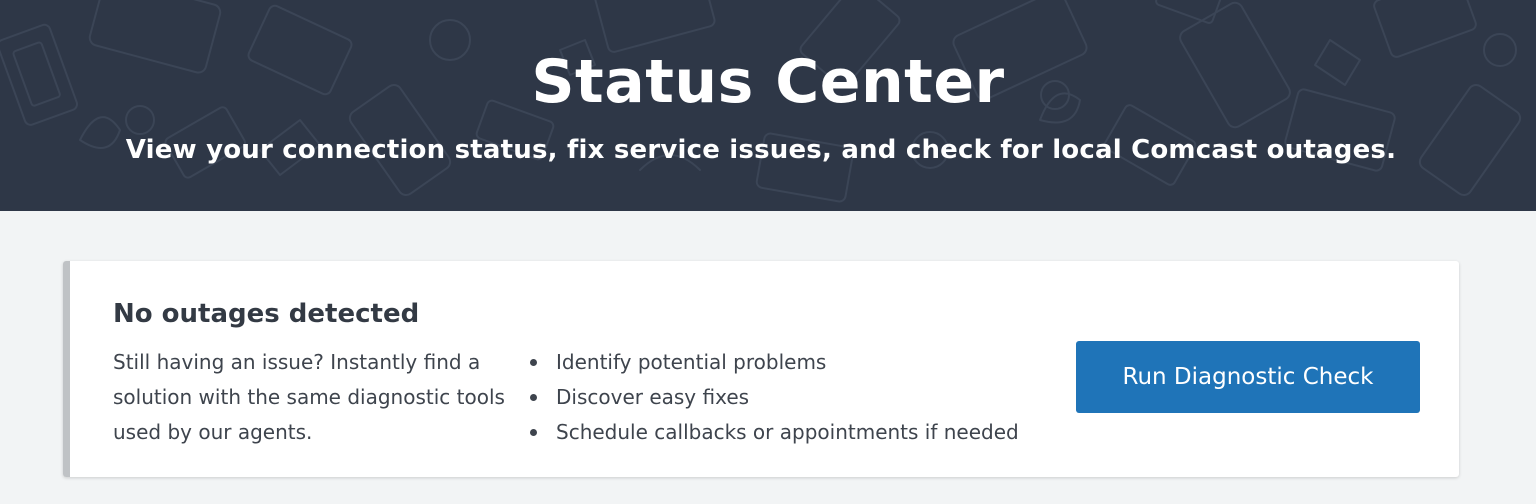  Describe the element at coordinates (266, 314) in the screenshot. I see `outage-status-title: No outages detected` at that location.